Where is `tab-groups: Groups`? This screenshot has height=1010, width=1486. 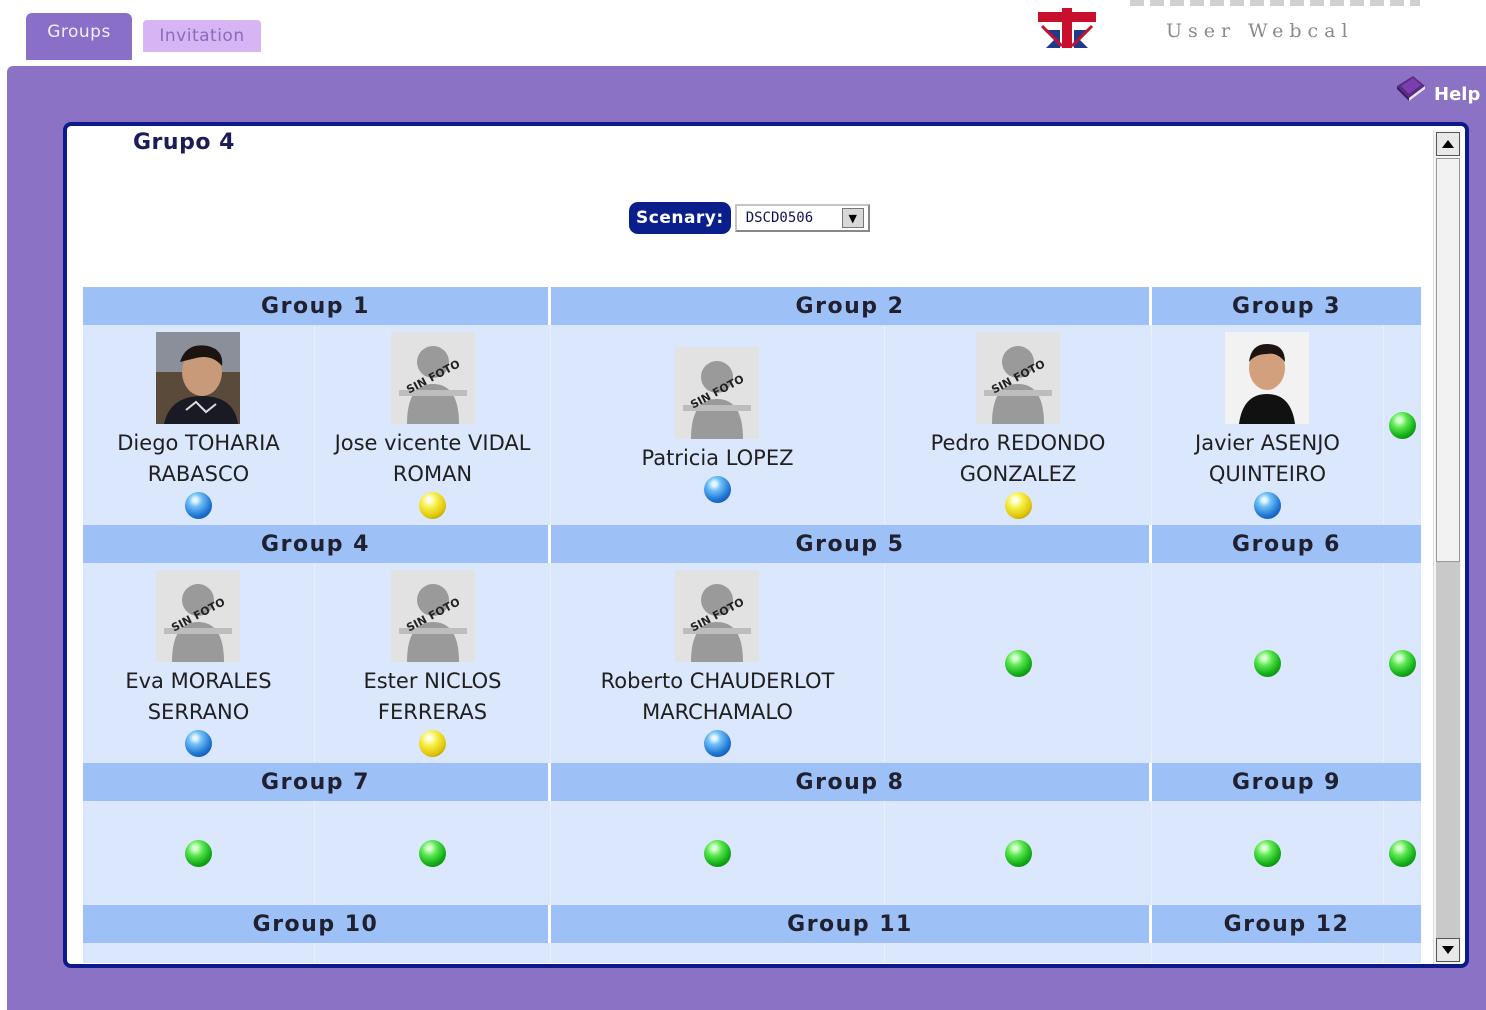 tab-groups: Groups is located at coordinates (79, 36).